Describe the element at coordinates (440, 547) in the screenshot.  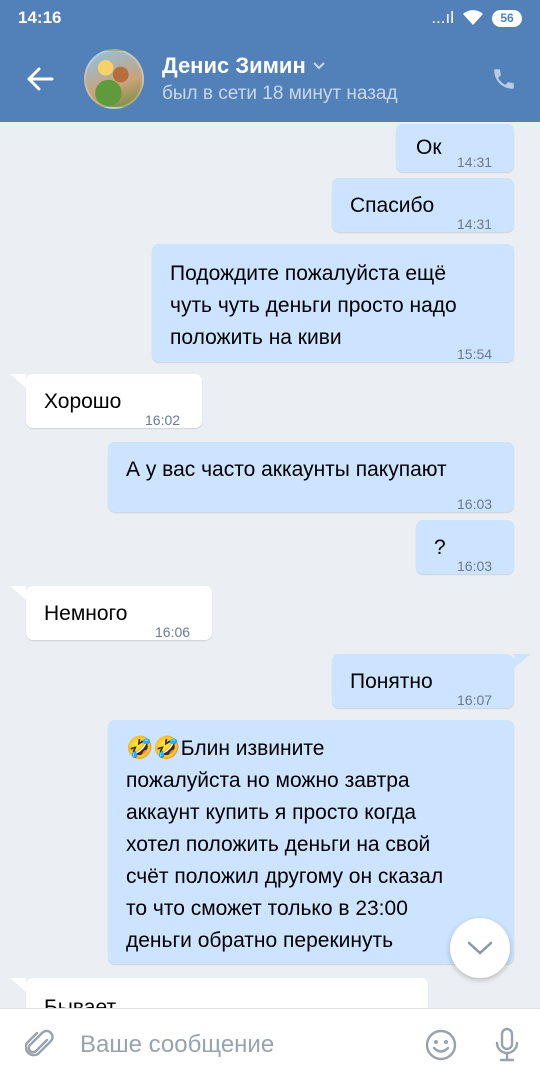
I see `message-text: ?` at that location.